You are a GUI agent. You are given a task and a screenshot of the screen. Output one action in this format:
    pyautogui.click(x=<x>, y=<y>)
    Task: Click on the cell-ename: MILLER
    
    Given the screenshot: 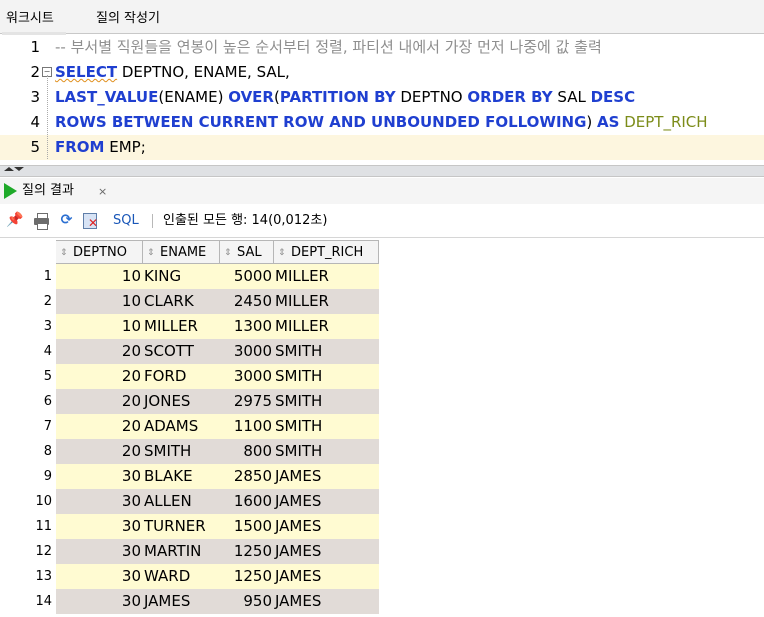 What is the action you would take?
    pyautogui.click(x=181, y=326)
    